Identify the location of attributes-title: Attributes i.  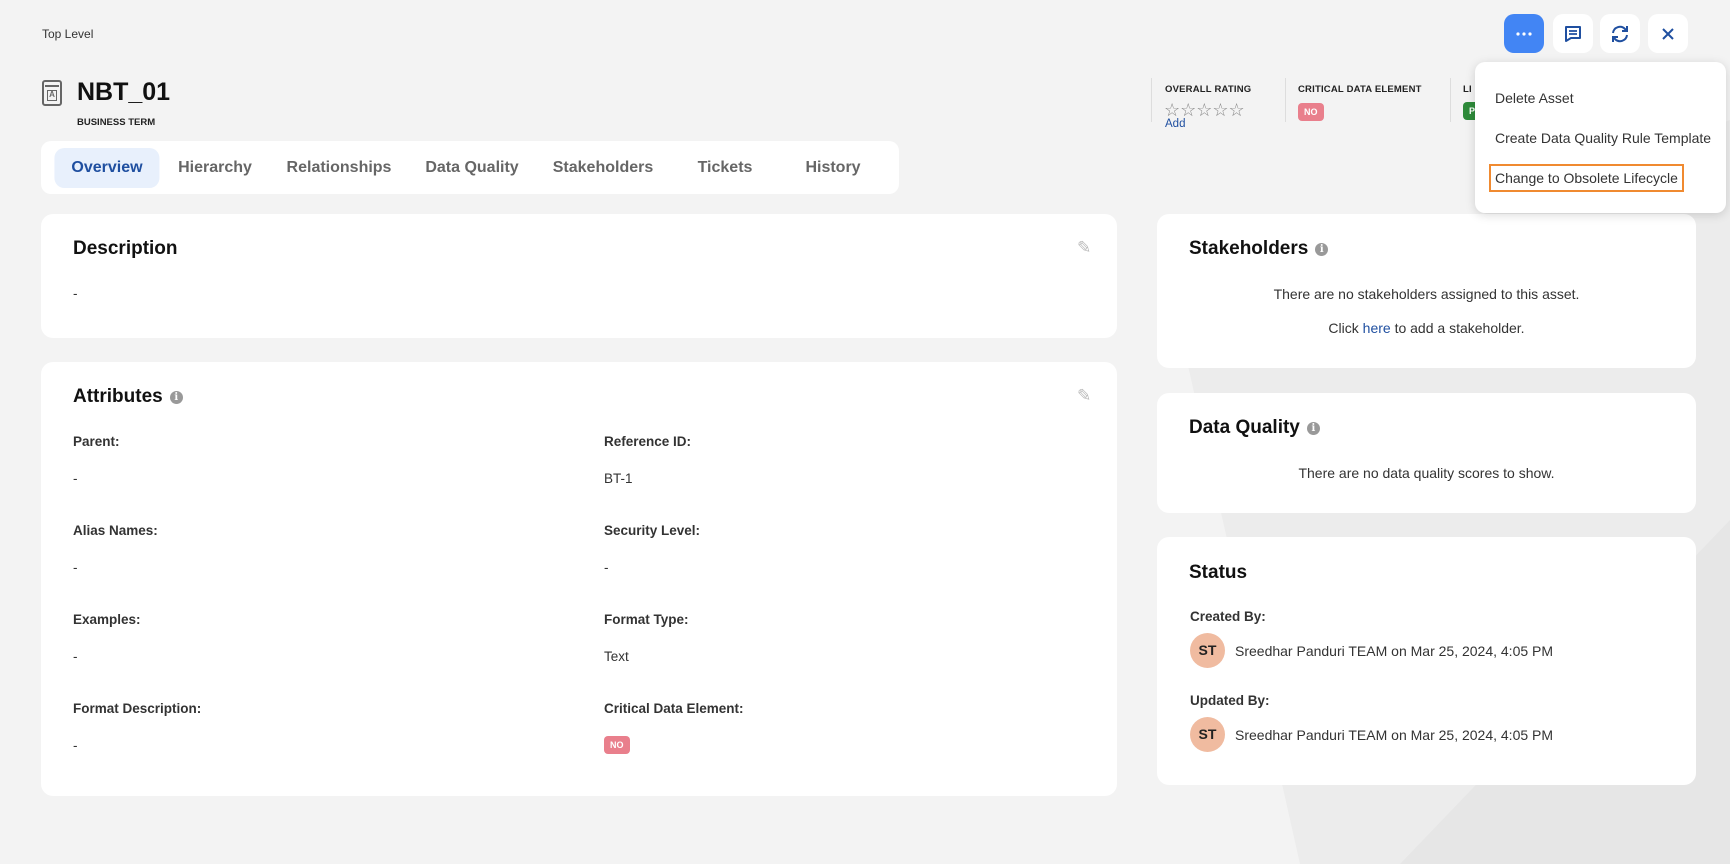
(128, 397).